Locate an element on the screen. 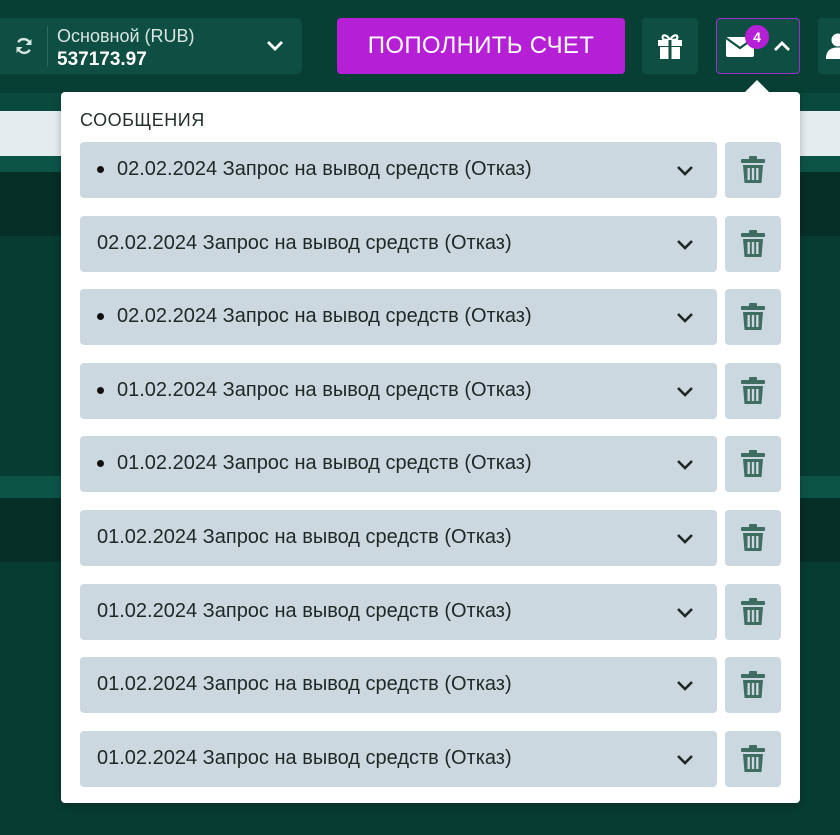  dropdown-caret is located at coordinates (757, 86).